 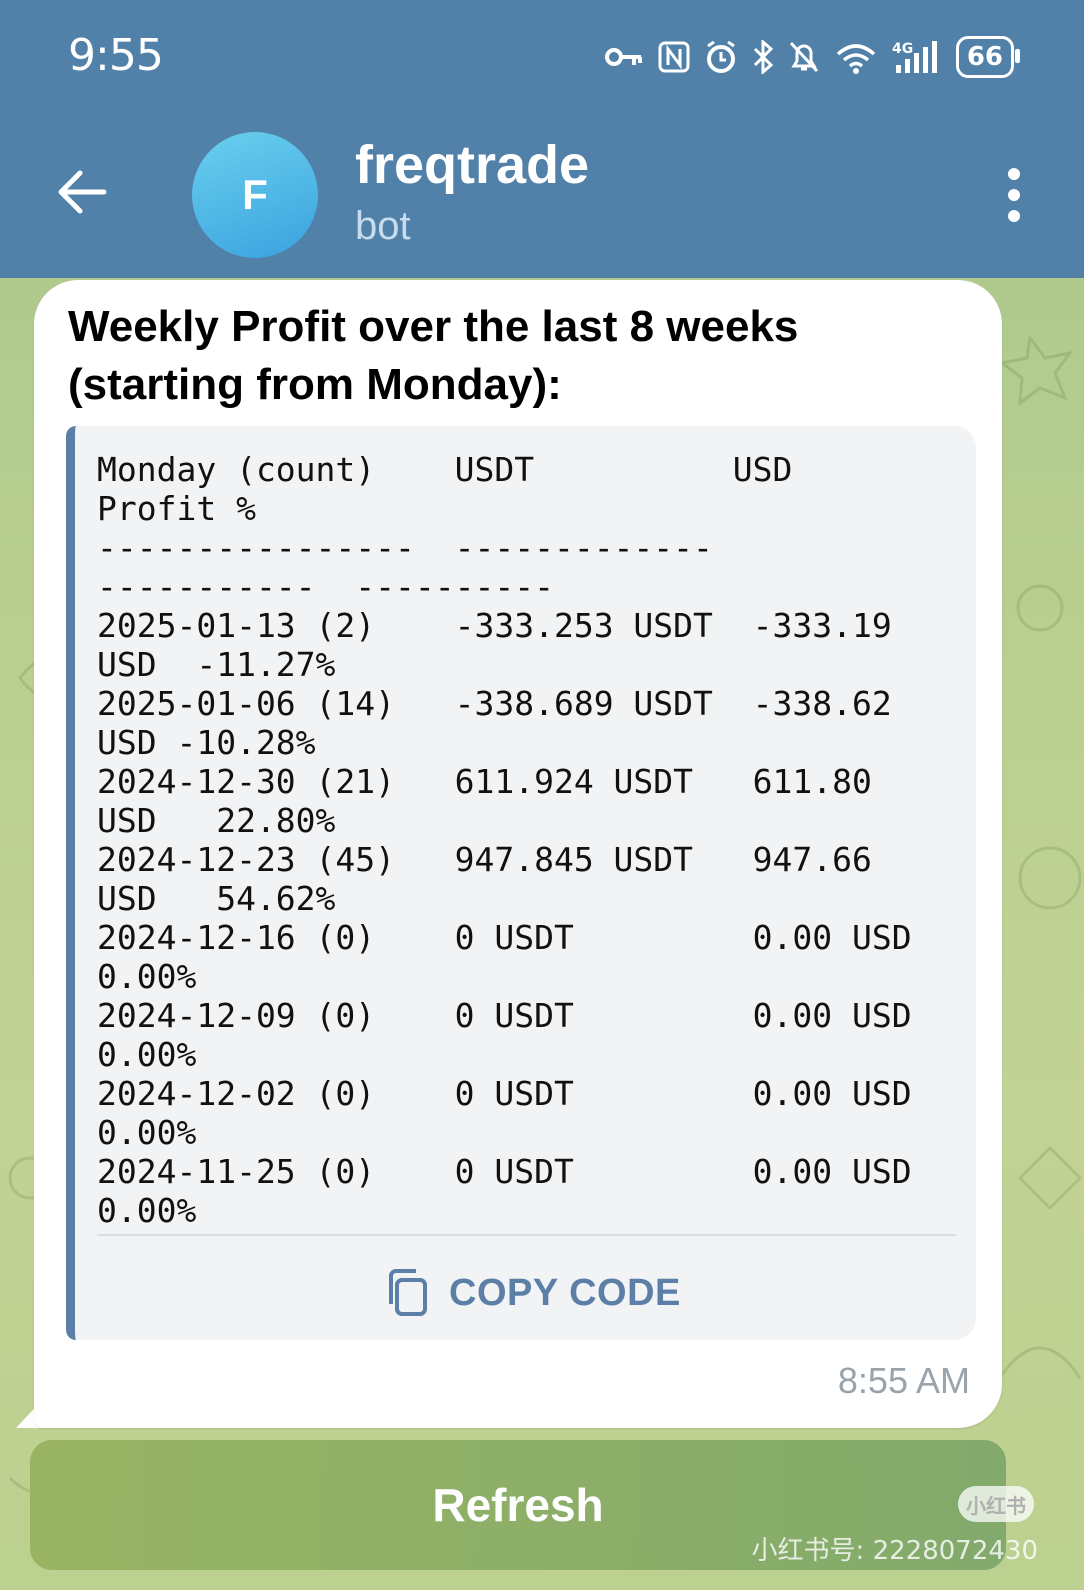 I want to click on code-line: 2025-01-13 (2) -333.253 USDT -333.19, so click(x=494, y=625).